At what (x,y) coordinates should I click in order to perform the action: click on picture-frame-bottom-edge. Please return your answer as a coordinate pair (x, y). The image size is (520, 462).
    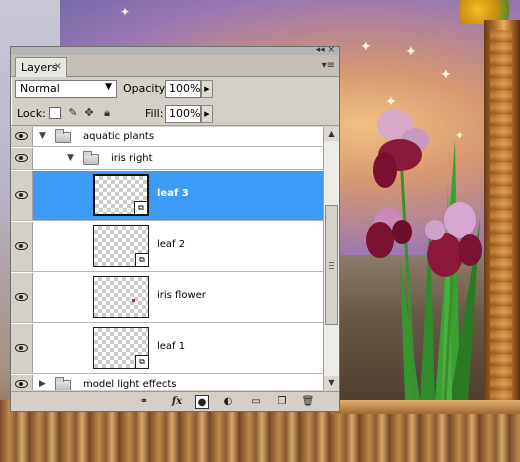
    Looking at the image, I should click on (425, 407).